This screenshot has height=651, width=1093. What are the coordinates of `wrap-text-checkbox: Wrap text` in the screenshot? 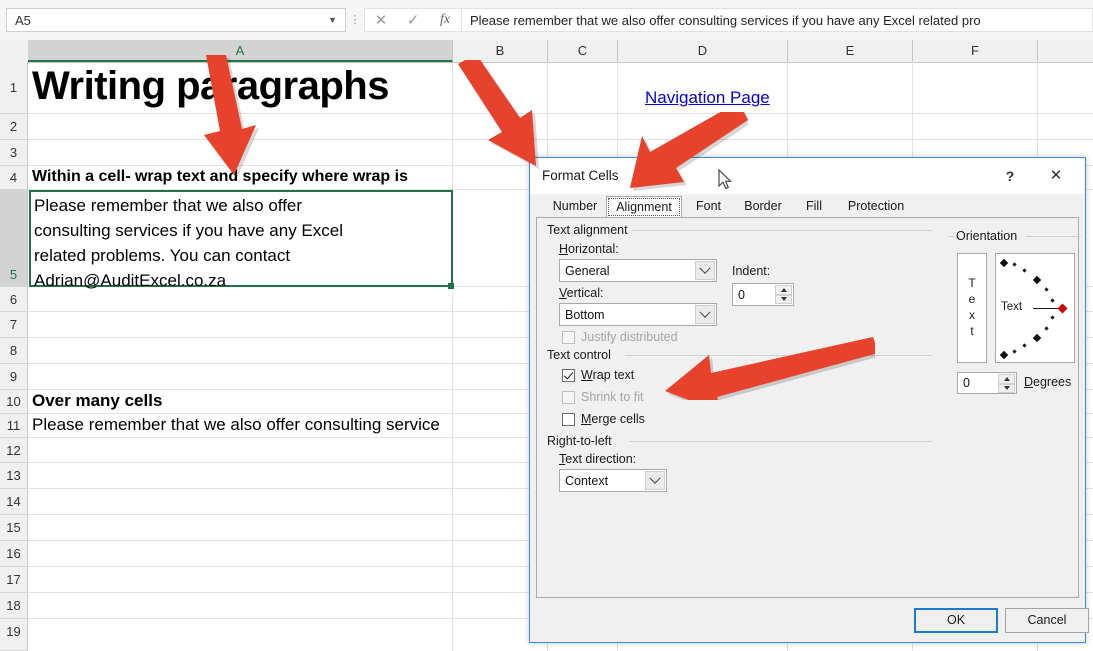 It's located at (598, 375).